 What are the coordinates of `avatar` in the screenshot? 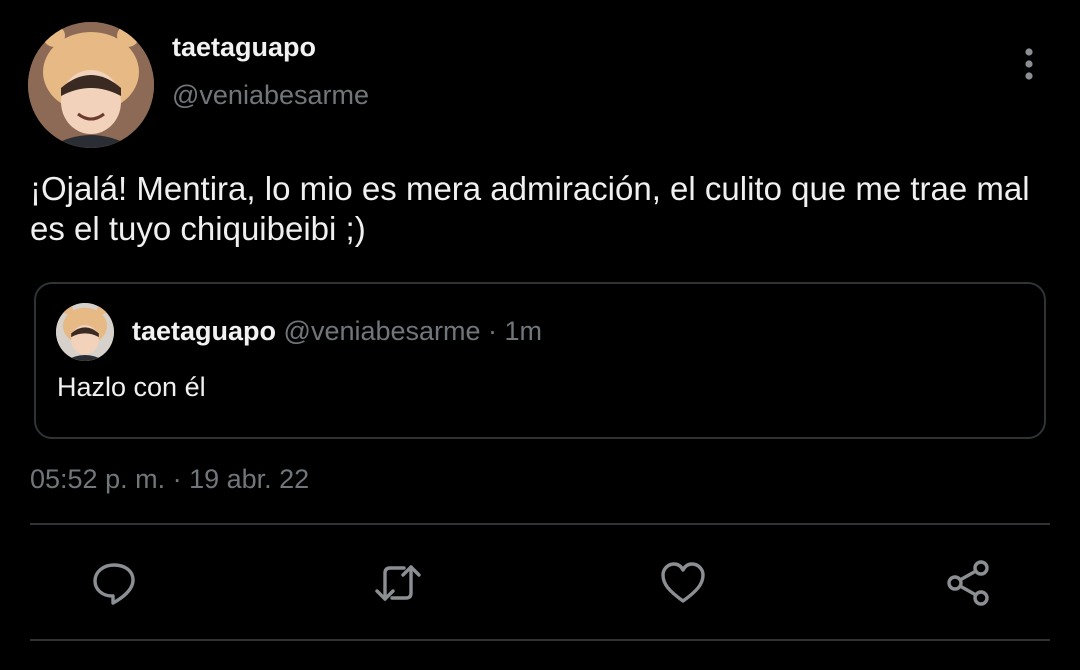 It's located at (91, 85).